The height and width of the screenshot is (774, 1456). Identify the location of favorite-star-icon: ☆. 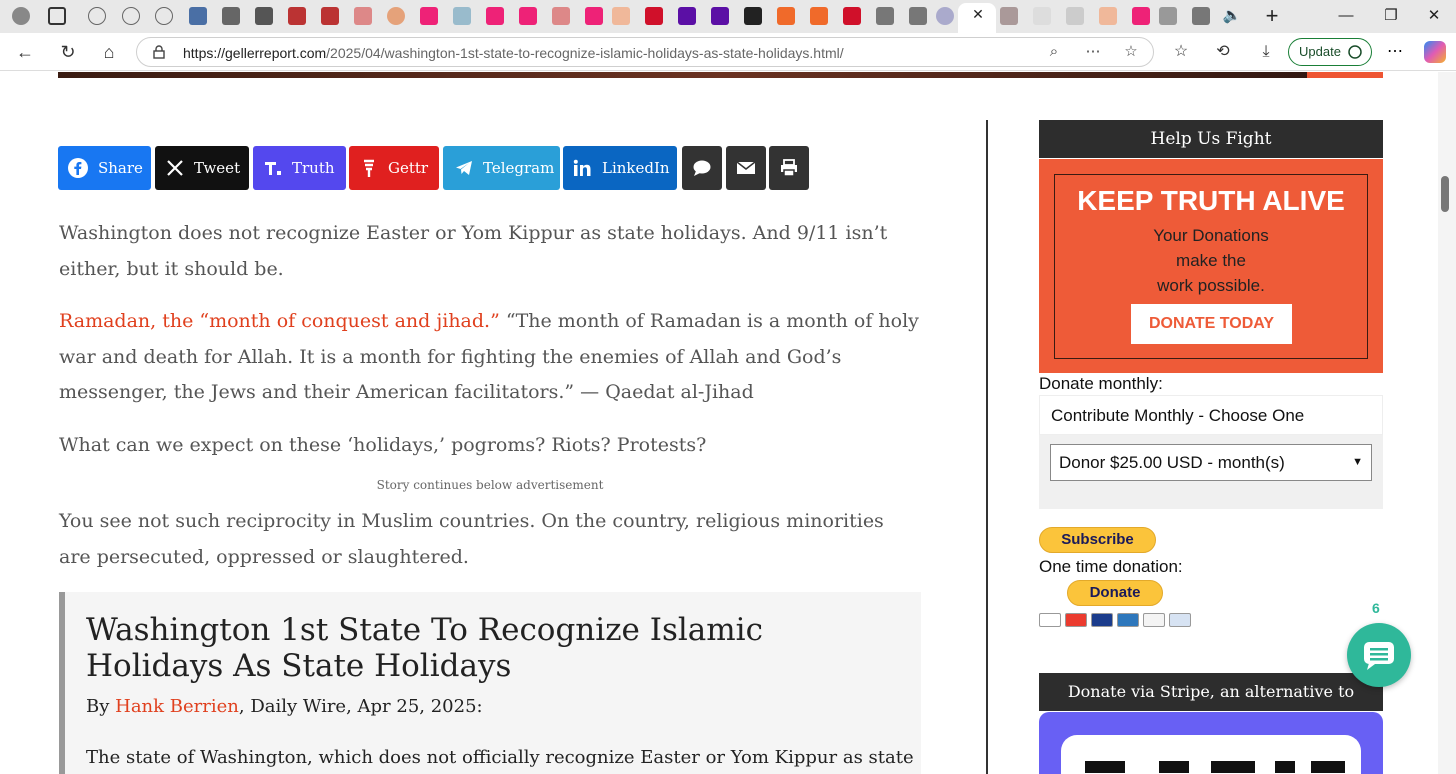
(1131, 52).